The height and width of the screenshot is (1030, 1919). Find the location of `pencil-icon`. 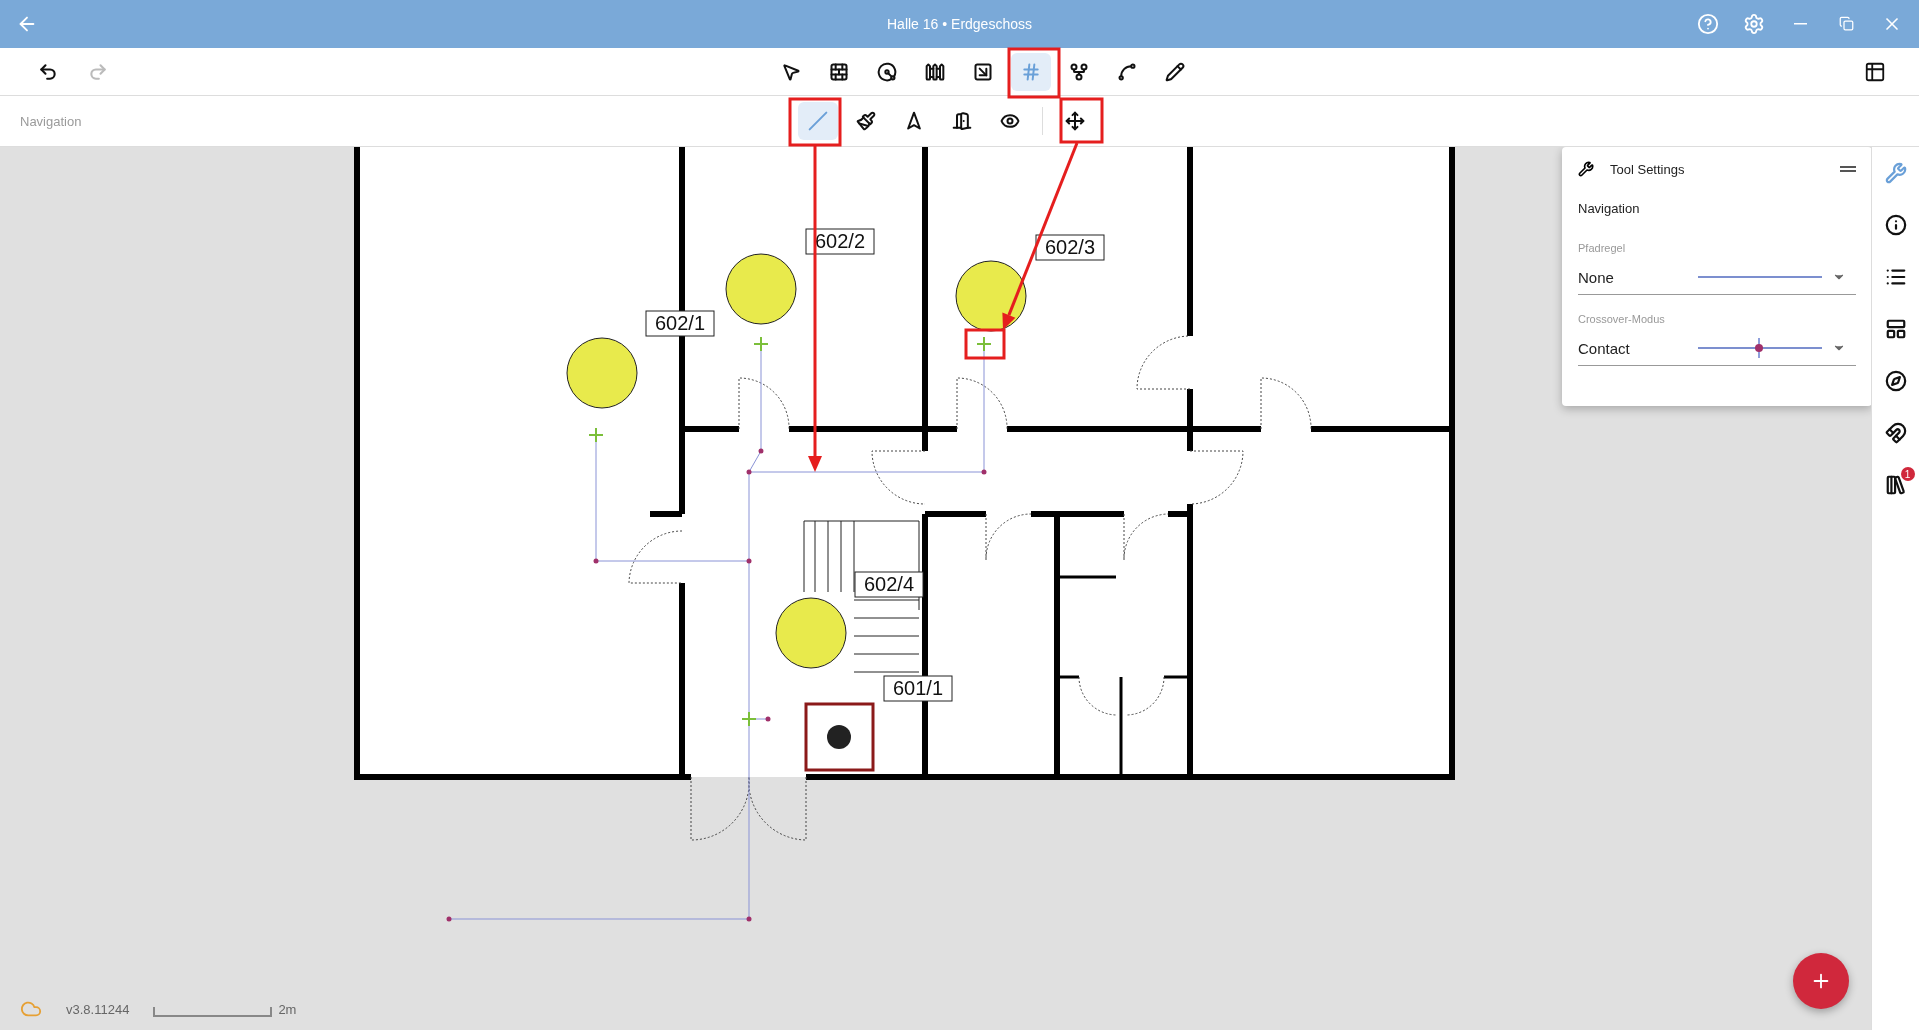

pencil-icon is located at coordinates (1174, 71).